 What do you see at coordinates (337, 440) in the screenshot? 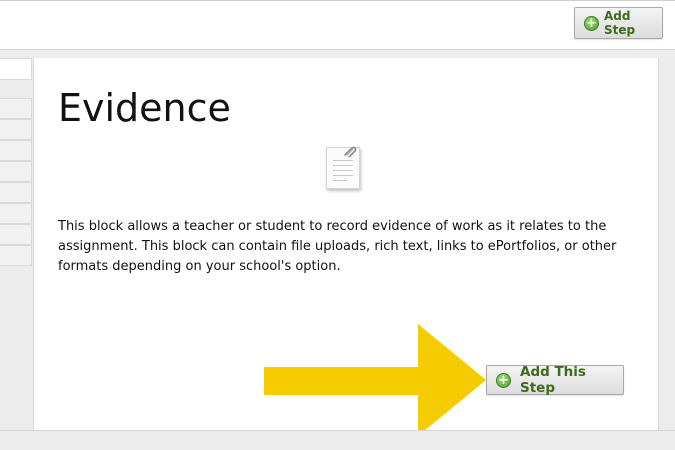
I see `bottom-strip` at bounding box center [337, 440].